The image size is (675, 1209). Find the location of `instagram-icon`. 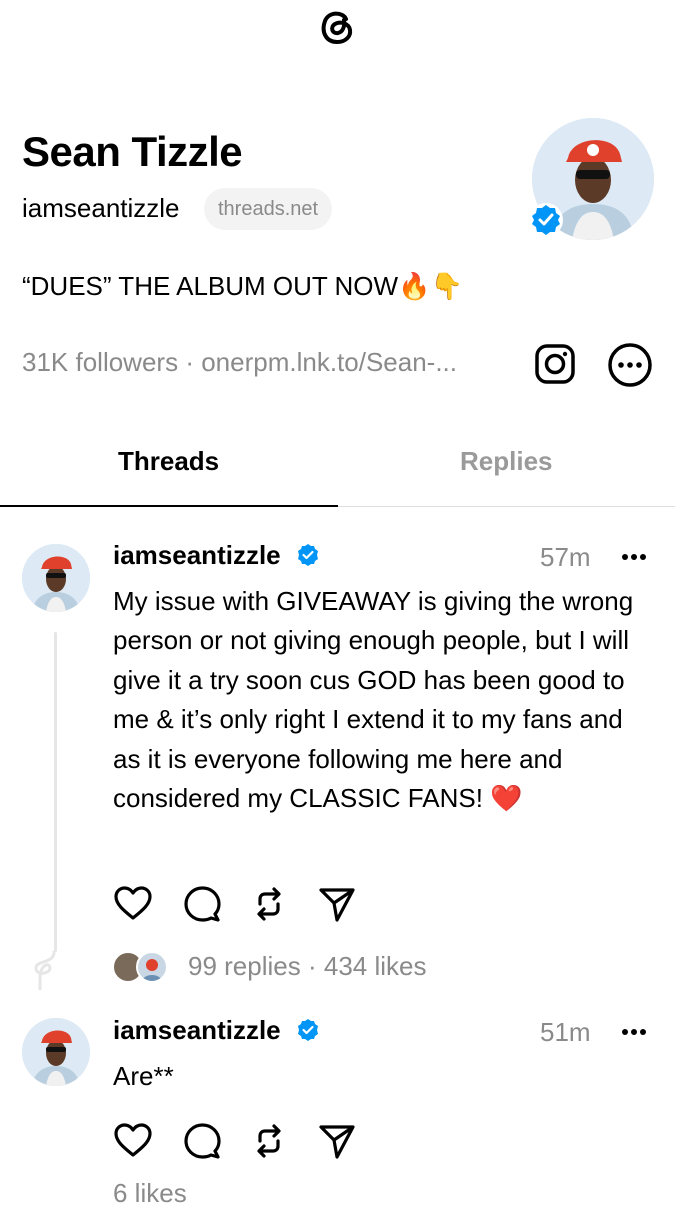

instagram-icon is located at coordinates (555, 364).